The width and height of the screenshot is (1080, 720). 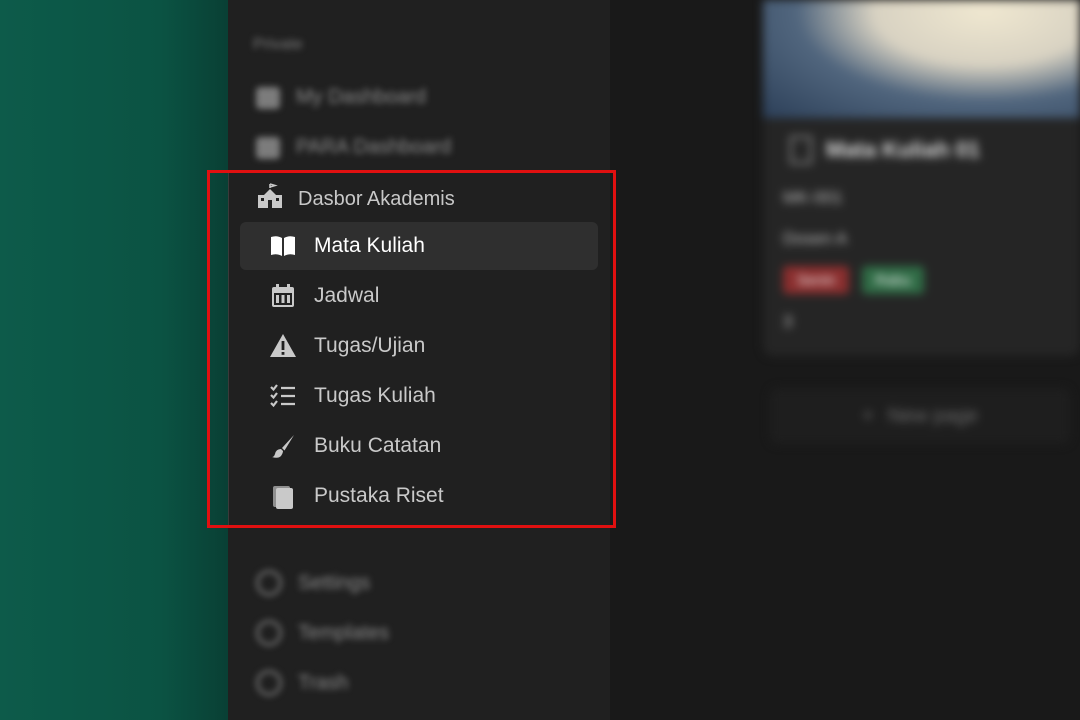 What do you see at coordinates (283, 446) in the screenshot?
I see `brush-icon` at bounding box center [283, 446].